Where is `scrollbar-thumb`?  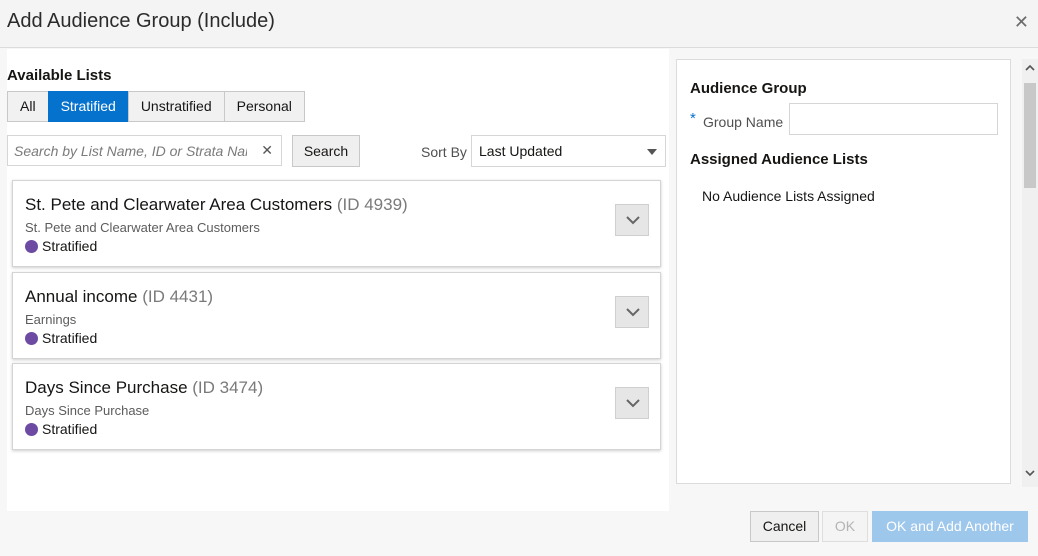 scrollbar-thumb is located at coordinates (1030, 135).